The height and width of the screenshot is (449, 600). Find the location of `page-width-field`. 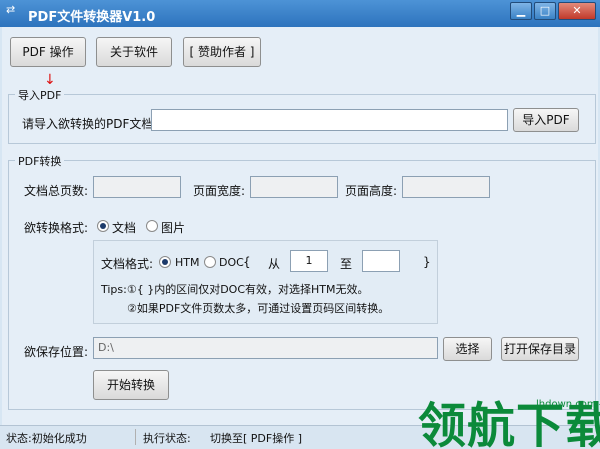

page-width-field is located at coordinates (294, 187).